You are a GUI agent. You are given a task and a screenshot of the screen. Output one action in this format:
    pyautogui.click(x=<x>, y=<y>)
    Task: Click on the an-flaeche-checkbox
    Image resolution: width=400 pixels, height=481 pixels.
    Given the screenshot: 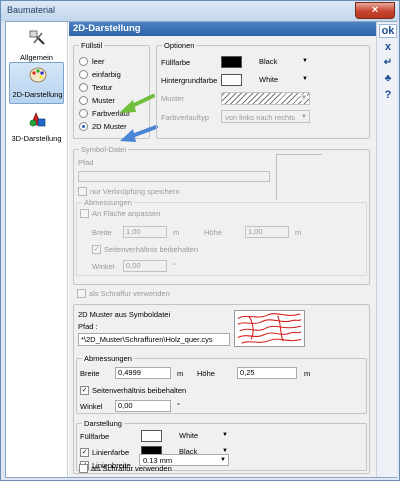 What is the action you would take?
    pyautogui.click(x=84, y=213)
    